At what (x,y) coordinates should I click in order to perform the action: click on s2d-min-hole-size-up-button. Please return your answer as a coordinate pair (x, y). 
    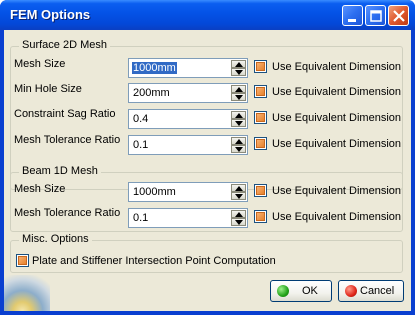
    Looking at the image, I should click on (238, 89).